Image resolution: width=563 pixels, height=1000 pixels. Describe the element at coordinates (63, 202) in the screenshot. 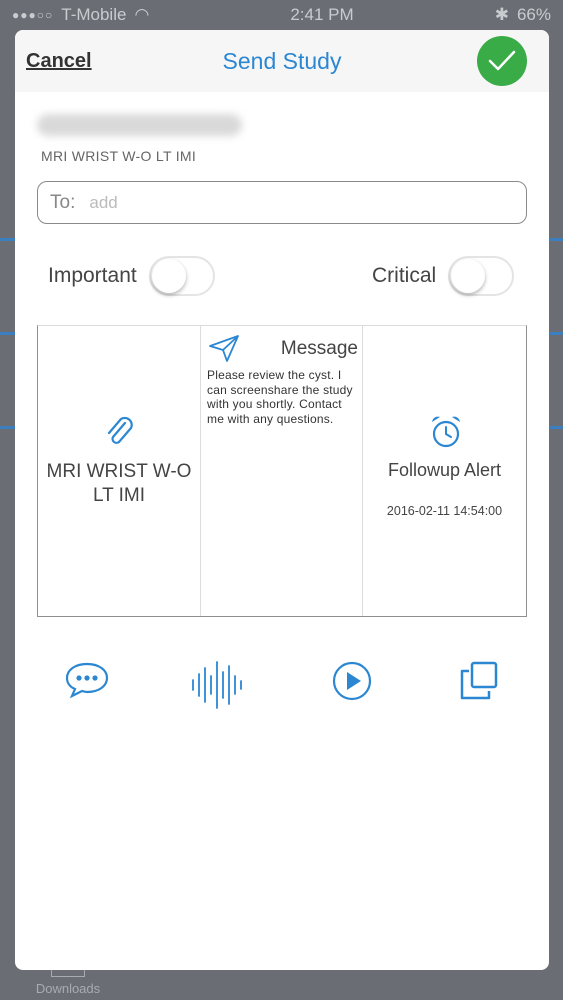

I see `recipient-label: To:` at that location.